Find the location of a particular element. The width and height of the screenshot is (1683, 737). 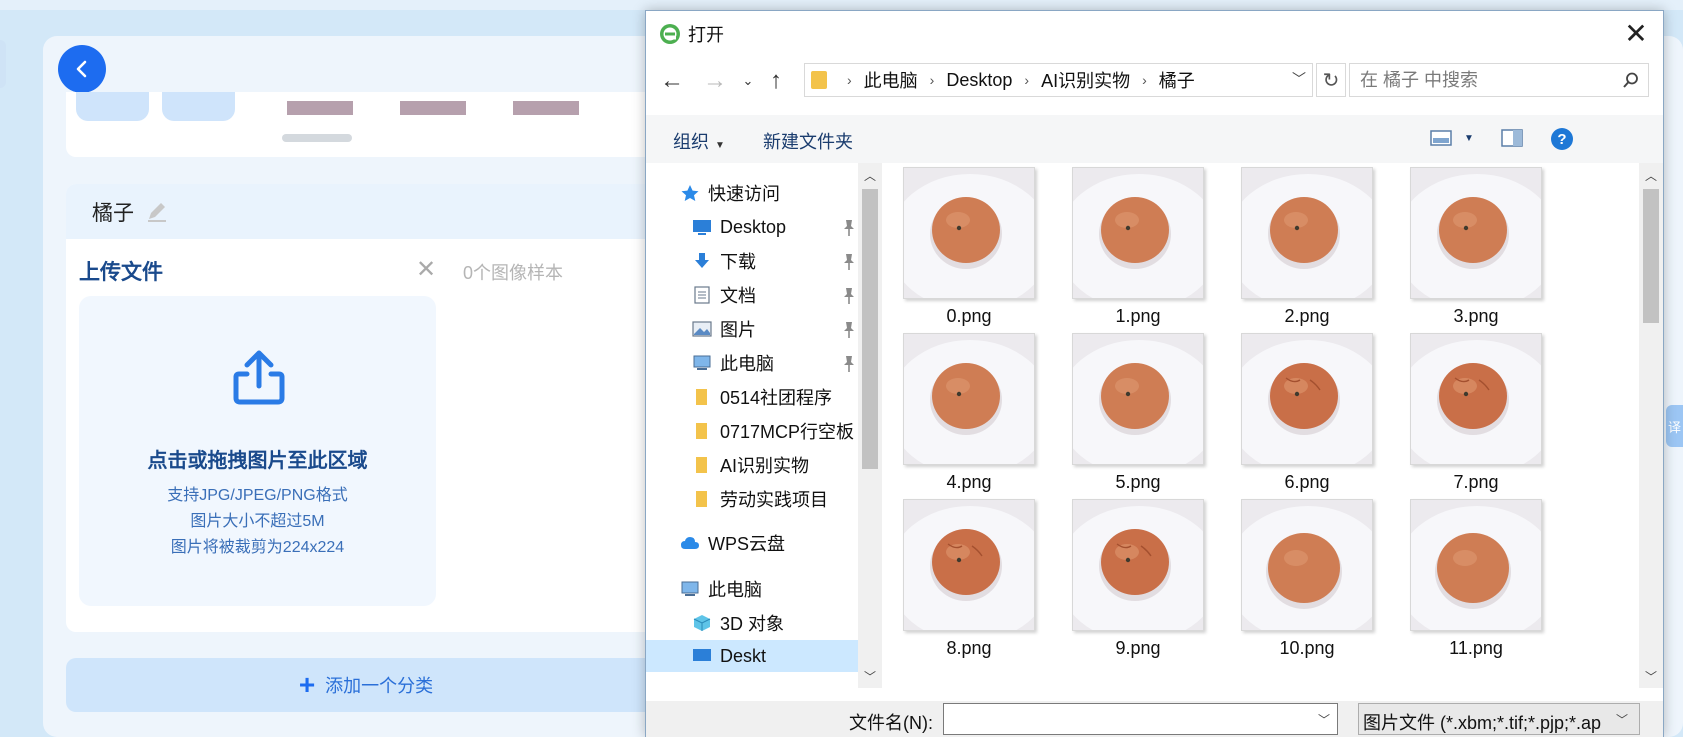

sample-count: 0个图像样本 is located at coordinates (513, 273).